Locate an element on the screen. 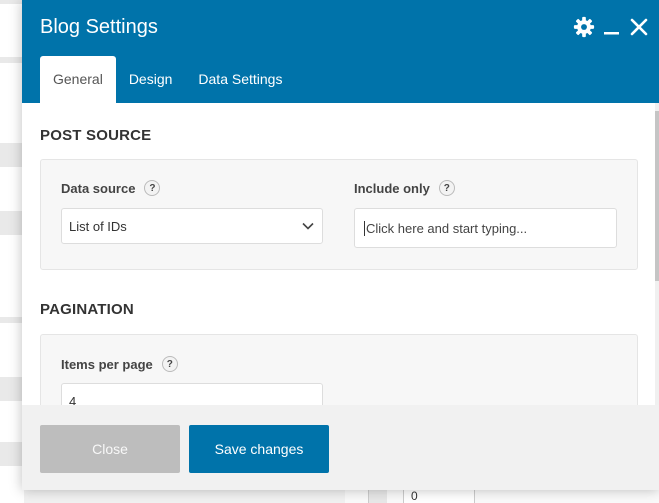  modal-title: Blog Settings is located at coordinates (99, 27).